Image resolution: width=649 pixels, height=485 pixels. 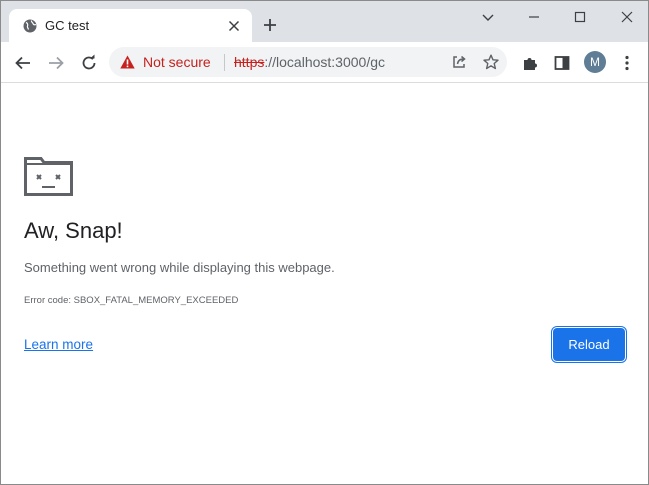 I want to click on tab-strip: GC test, so click(x=324, y=21).